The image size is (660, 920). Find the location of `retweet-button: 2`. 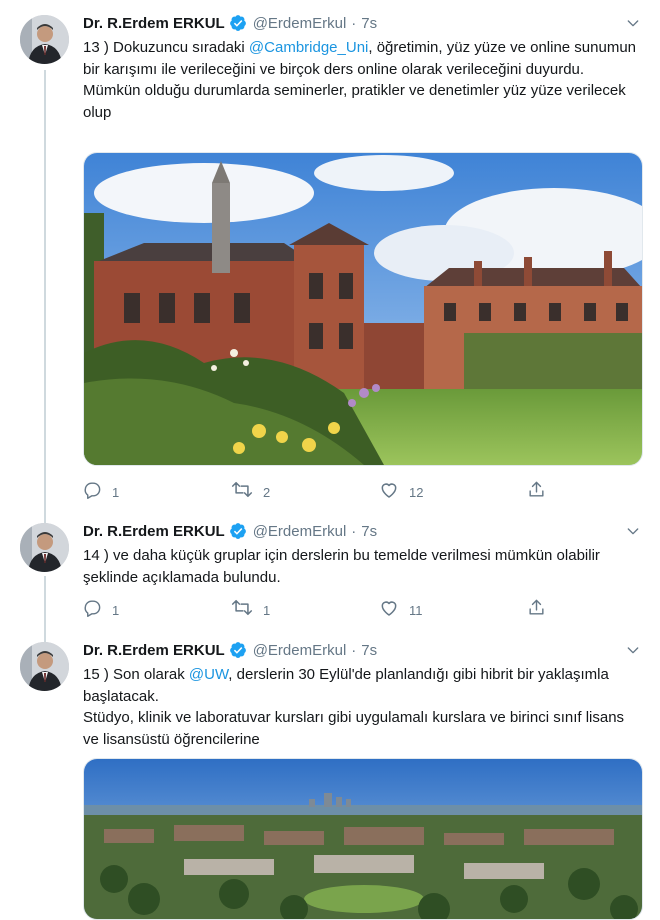

retweet-button: 2 is located at coordinates (250, 492).